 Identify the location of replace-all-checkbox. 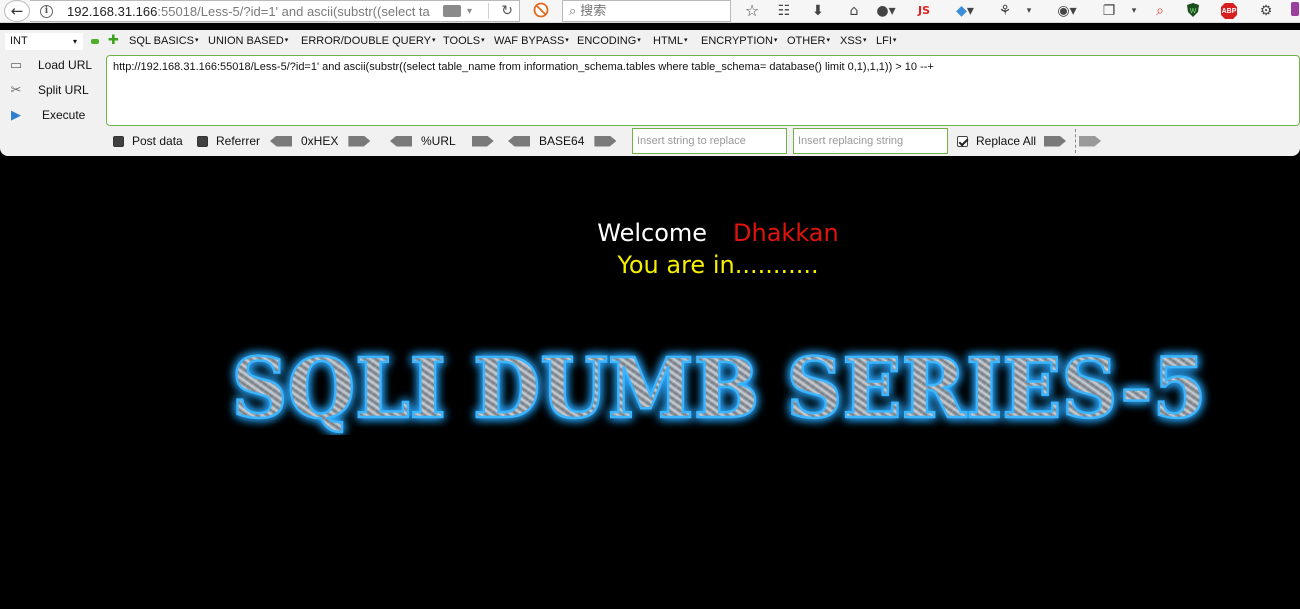
(962, 141).